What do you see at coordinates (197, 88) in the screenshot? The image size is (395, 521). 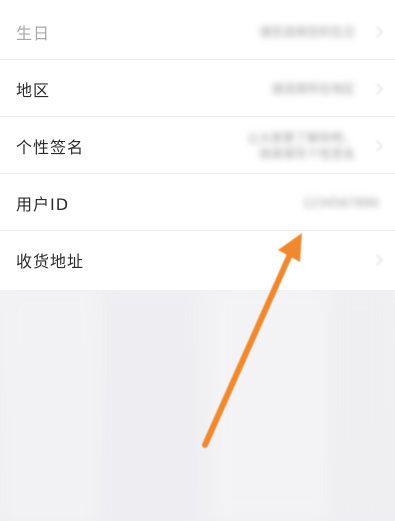 I see `profile-row-region: 地区 请选择所在地区` at bounding box center [197, 88].